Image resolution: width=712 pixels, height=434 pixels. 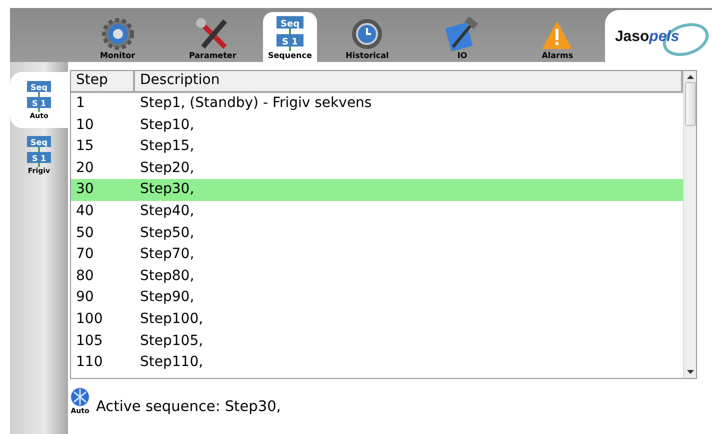 What do you see at coordinates (85, 190) in the screenshot?
I see `table-cell-text: 30` at bounding box center [85, 190].